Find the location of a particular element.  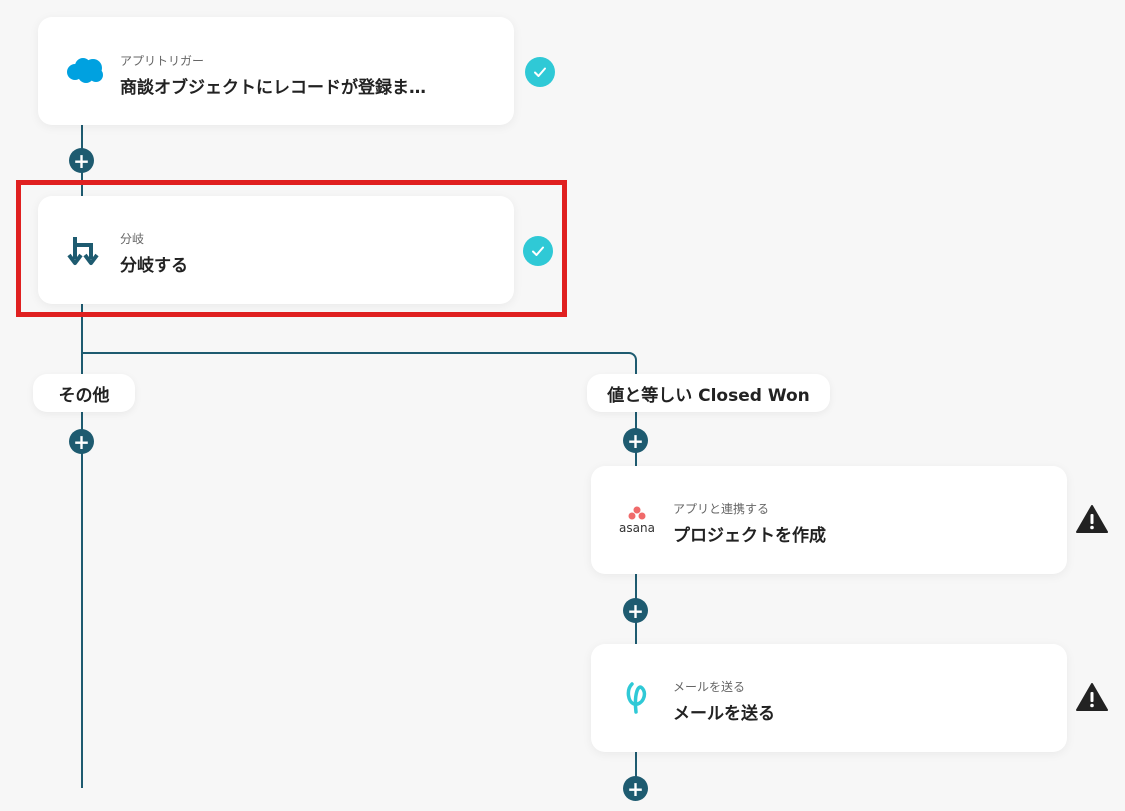

mail-warning-icon is located at coordinates (1092, 697).